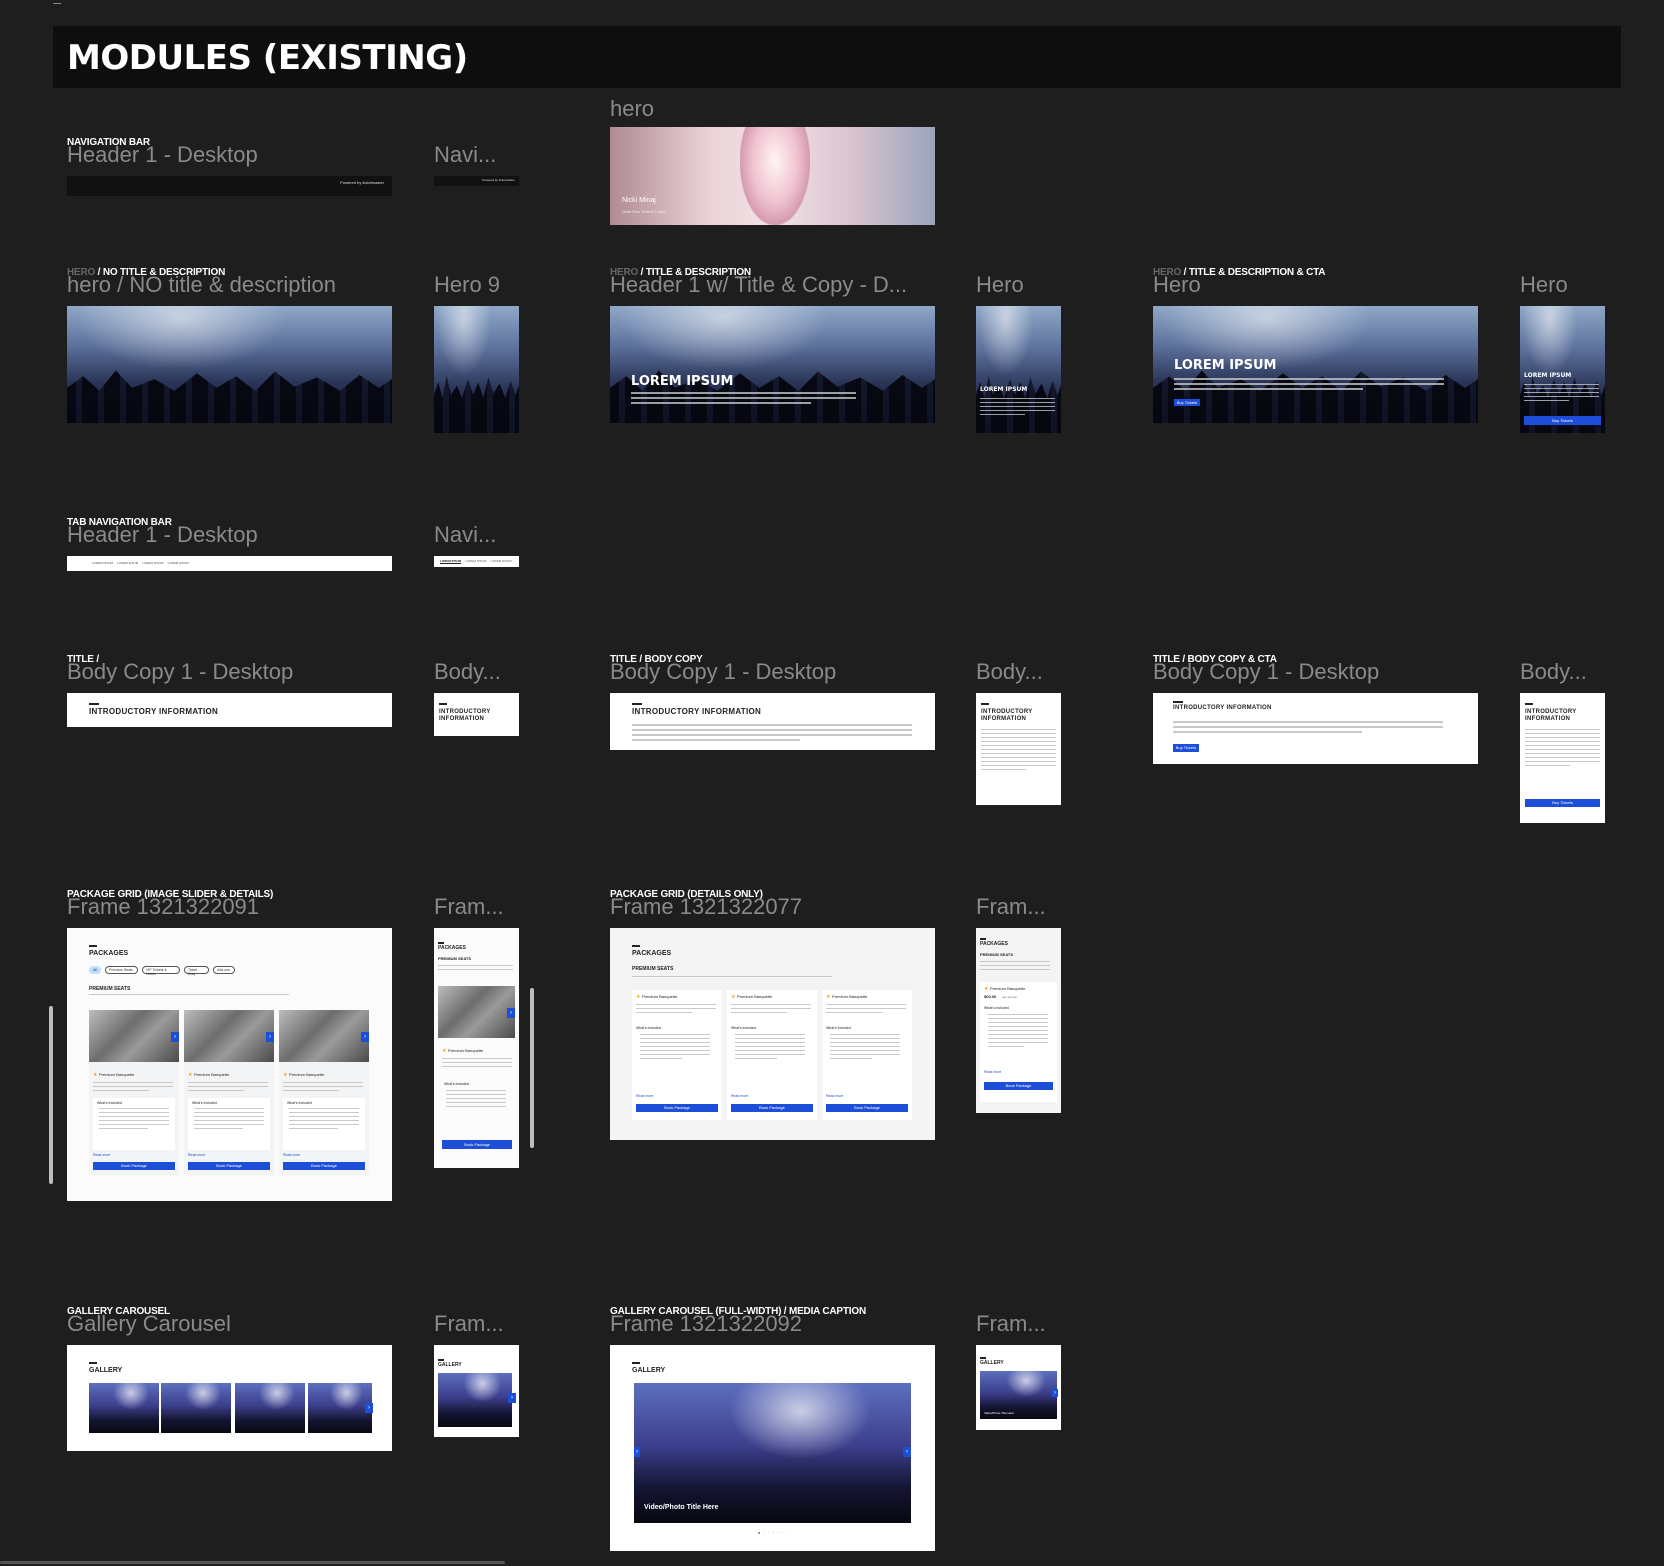 The image size is (1664, 1566). What do you see at coordinates (1018, 369) in the screenshot?
I see `hero-title-desc-mobile-frame: LOREM IPSUM` at bounding box center [1018, 369].